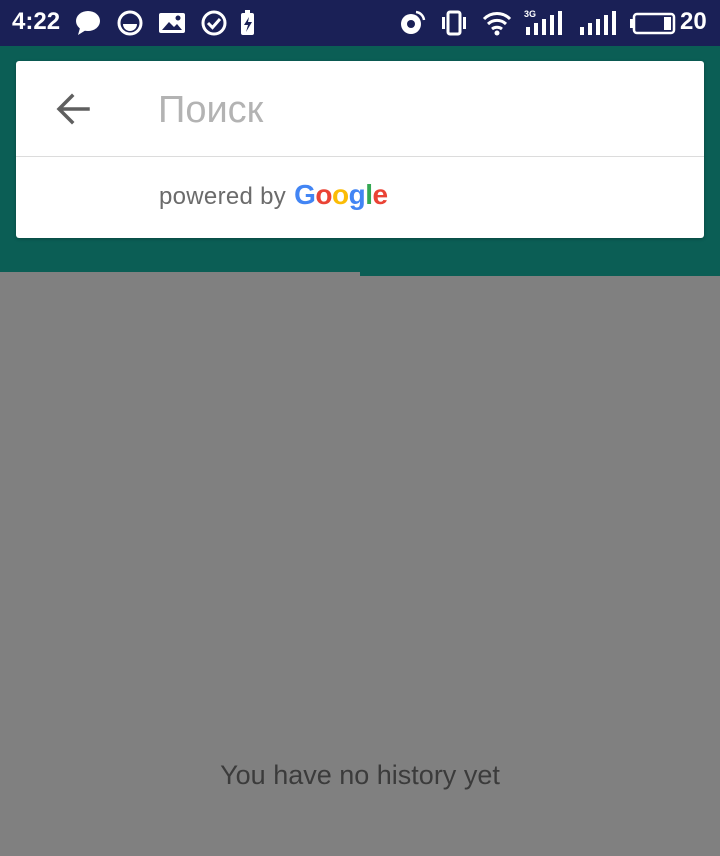  Describe the element at coordinates (412, 23) in the screenshot. I see `hotspot-icon` at that location.